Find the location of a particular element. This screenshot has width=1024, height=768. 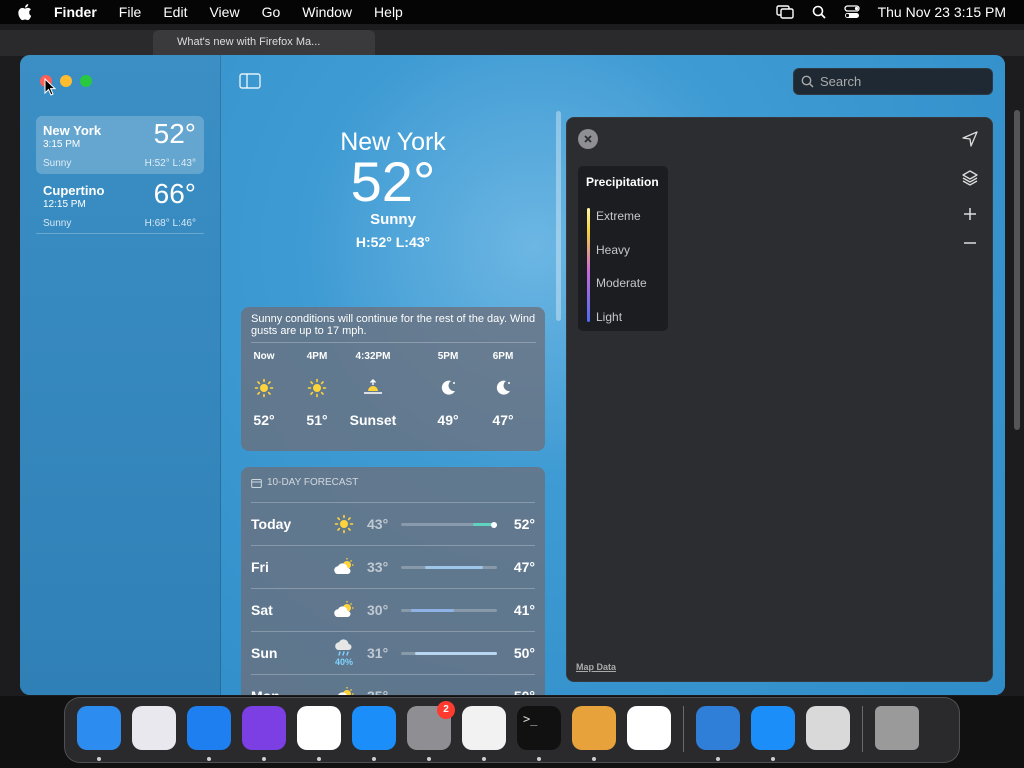

location-card-cupertino: Cupertino 12:15 PM 66° Sunny H:68° L:46° is located at coordinates (120, 205).